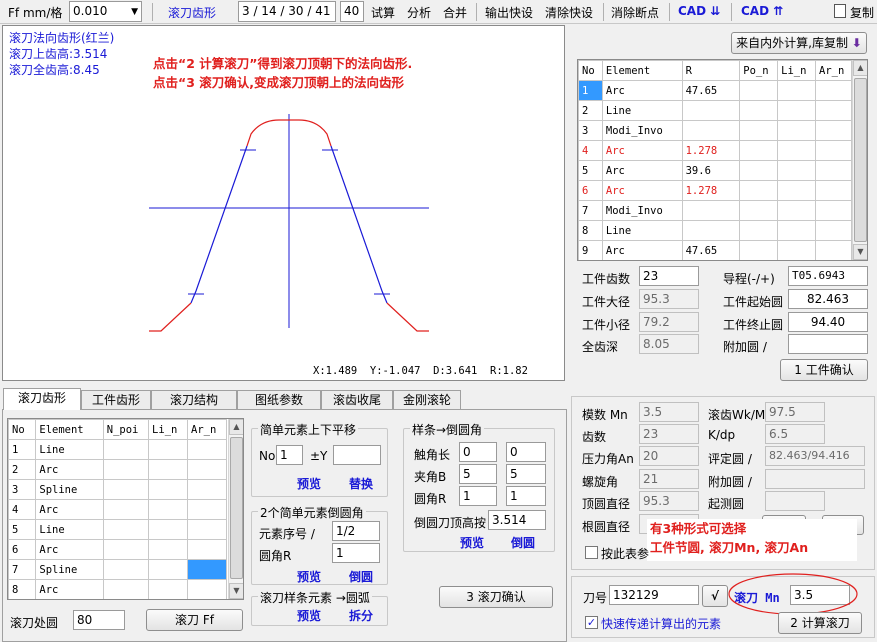  What do you see at coordinates (569, 12) in the screenshot?
I see `clear-quick-button: 清除快设` at bounding box center [569, 12].